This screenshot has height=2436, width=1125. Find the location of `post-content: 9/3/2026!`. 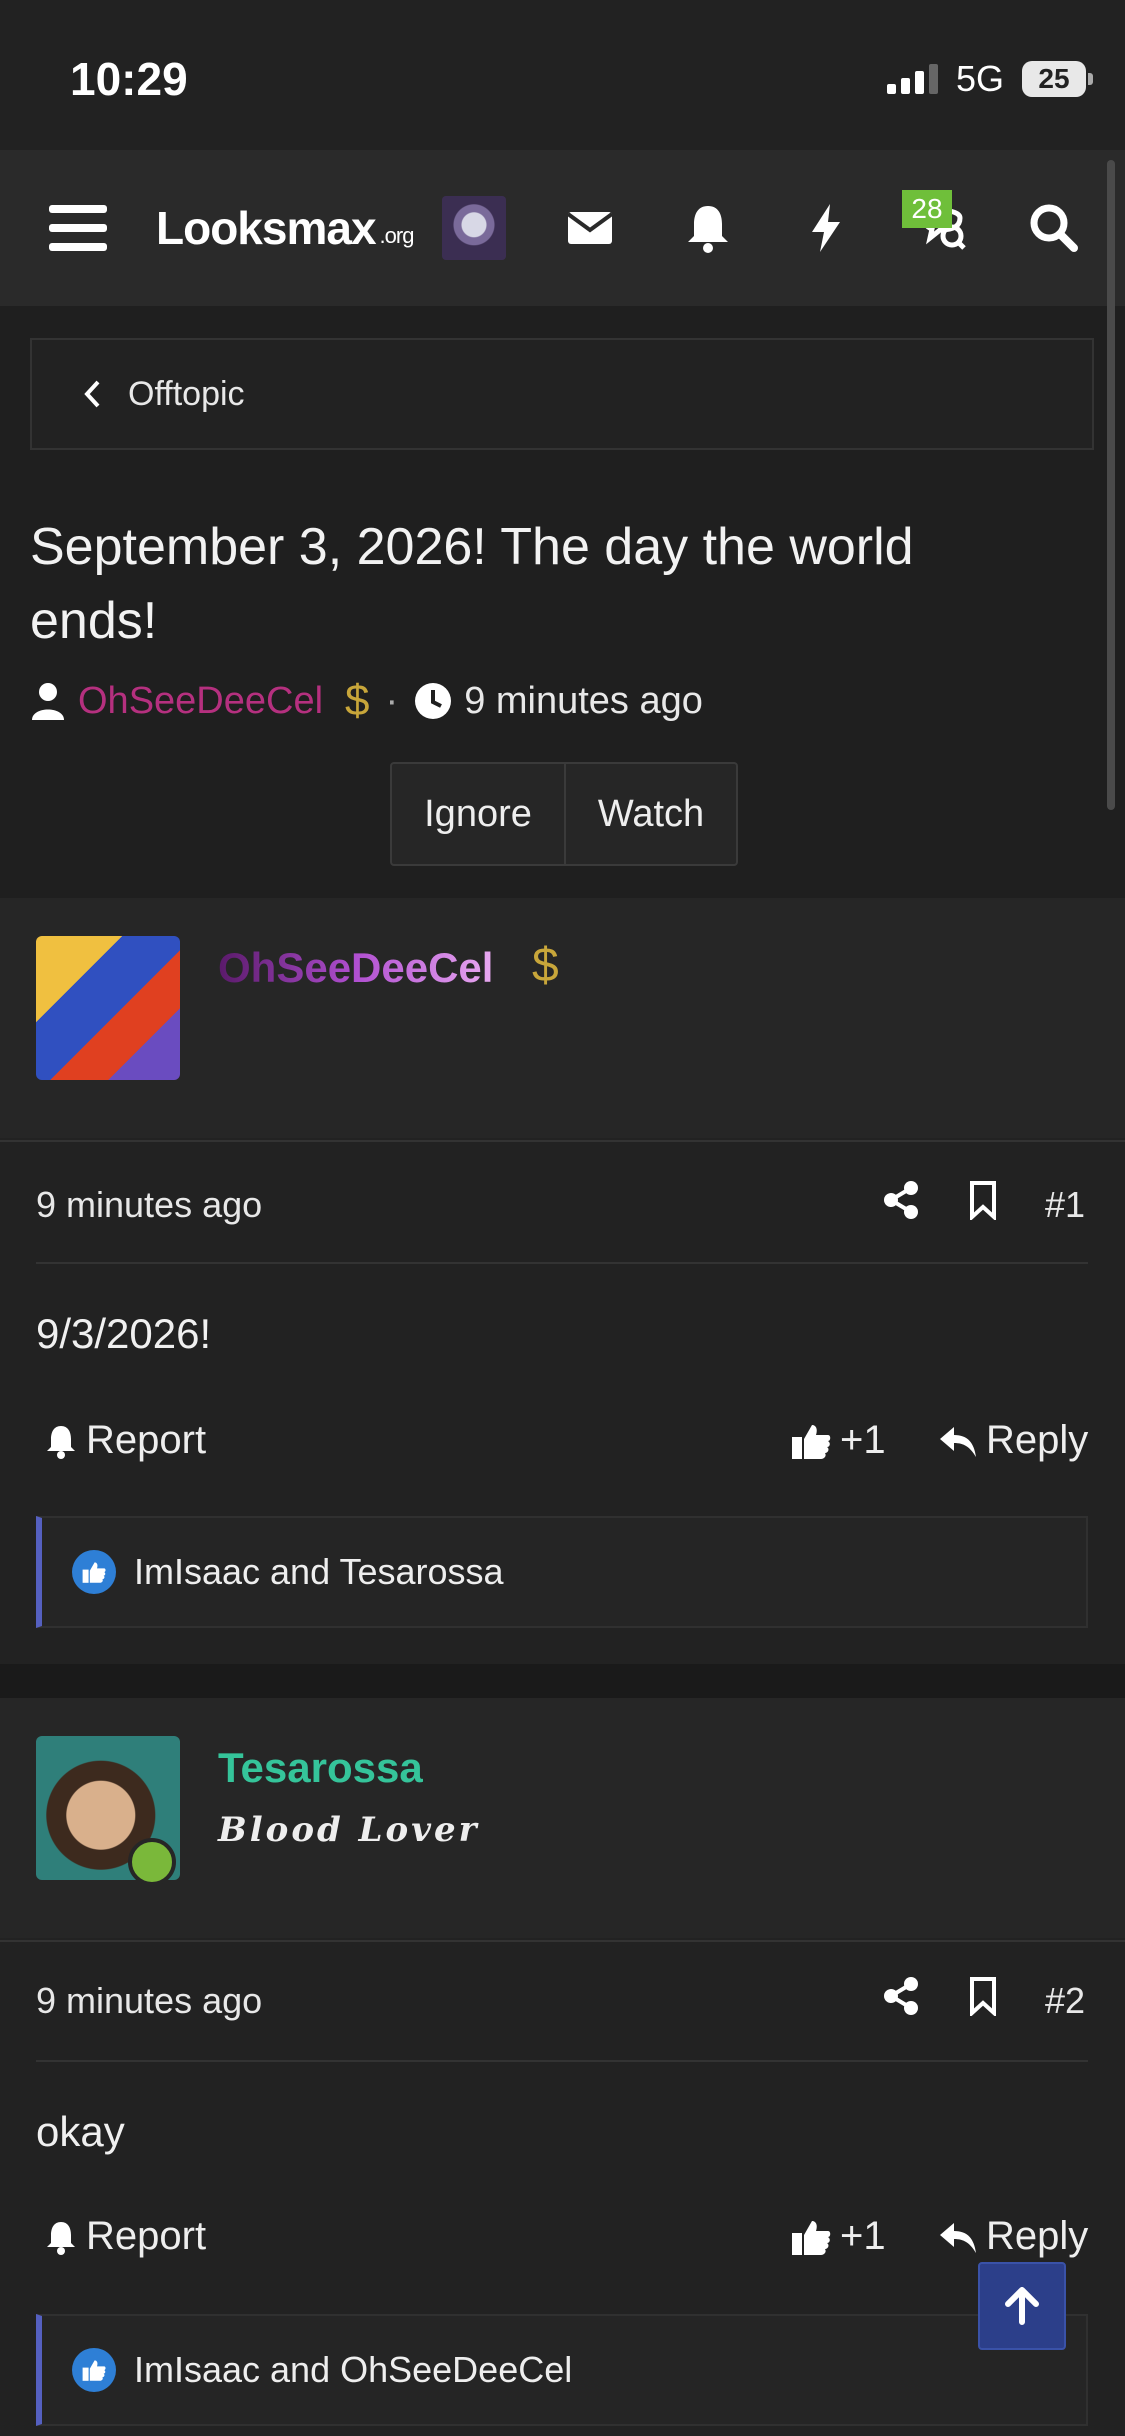

post-content: 9/3/2026! is located at coordinates (124, 1333).